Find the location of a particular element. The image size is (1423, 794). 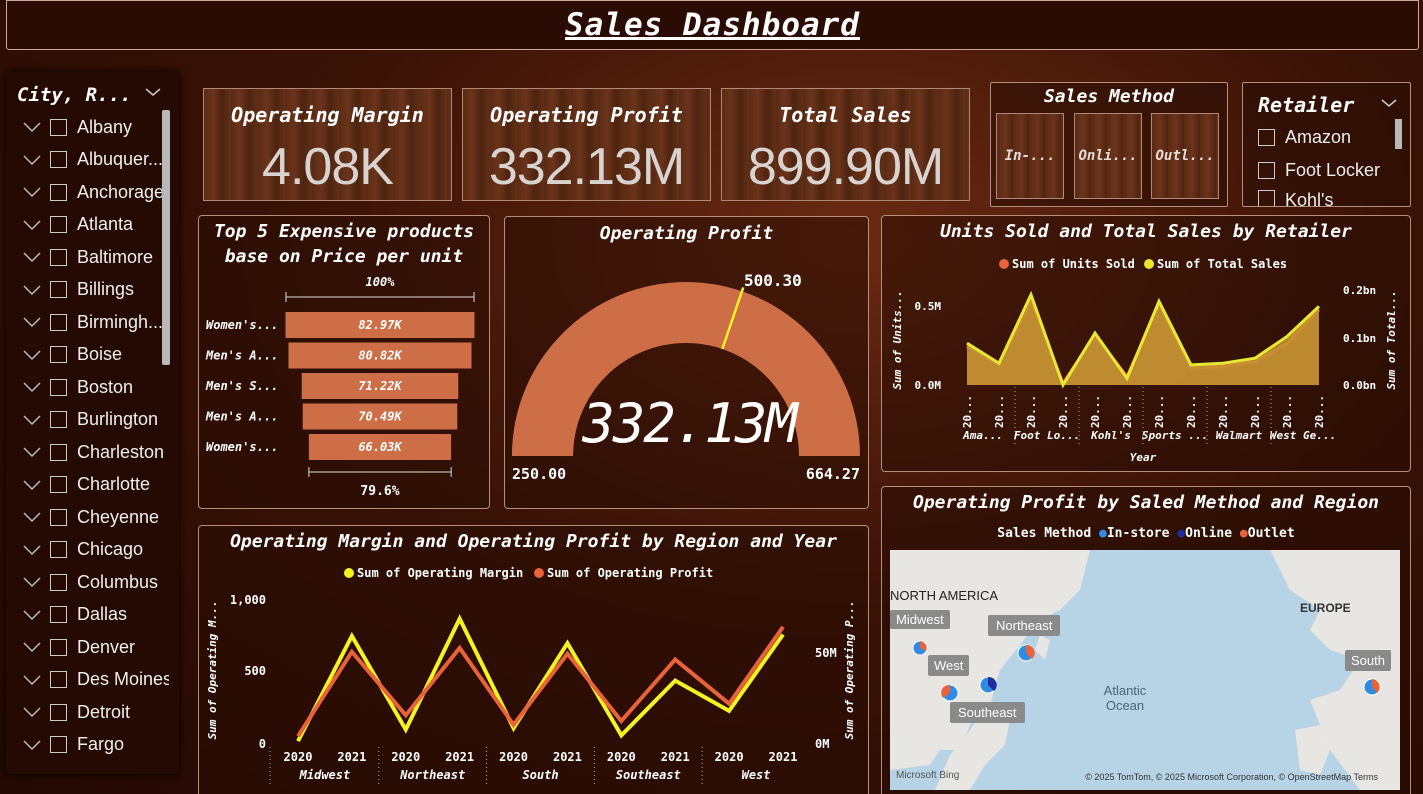

retailer-title: Retailer is located at coordinates (1306, 105).